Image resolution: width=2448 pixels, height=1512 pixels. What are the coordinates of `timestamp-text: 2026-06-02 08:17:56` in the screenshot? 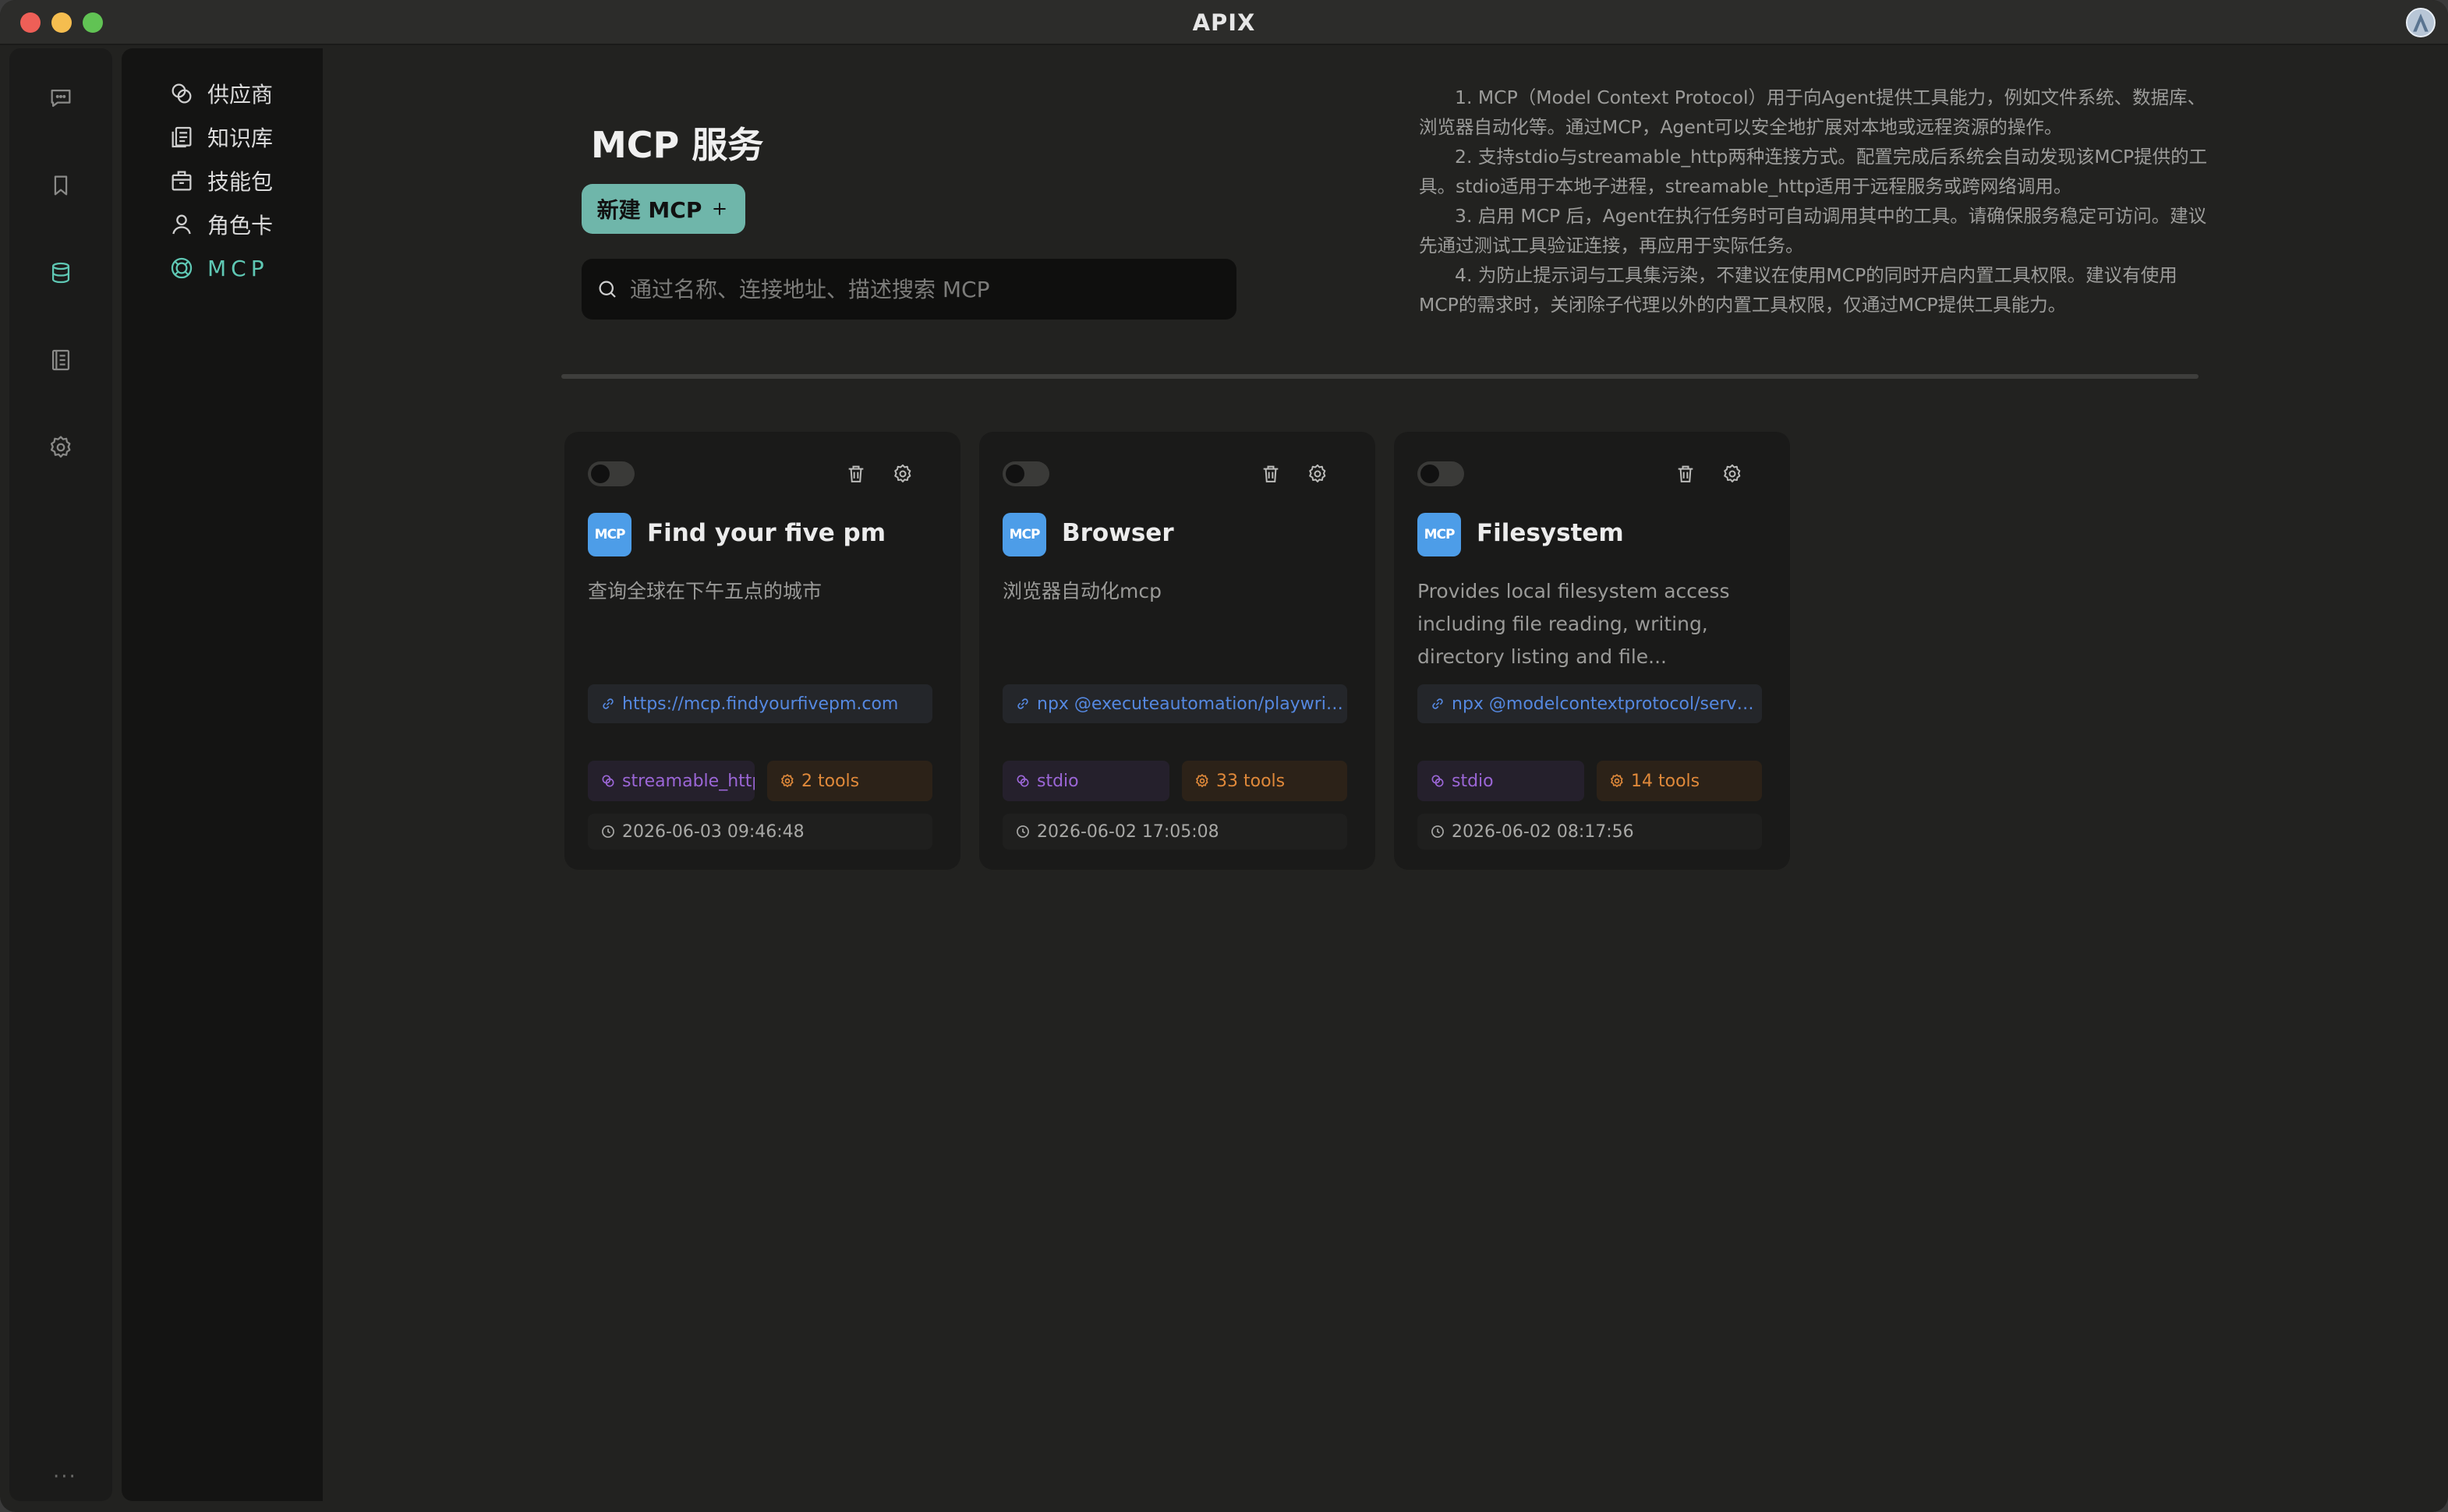 It's located at (1543, 831).